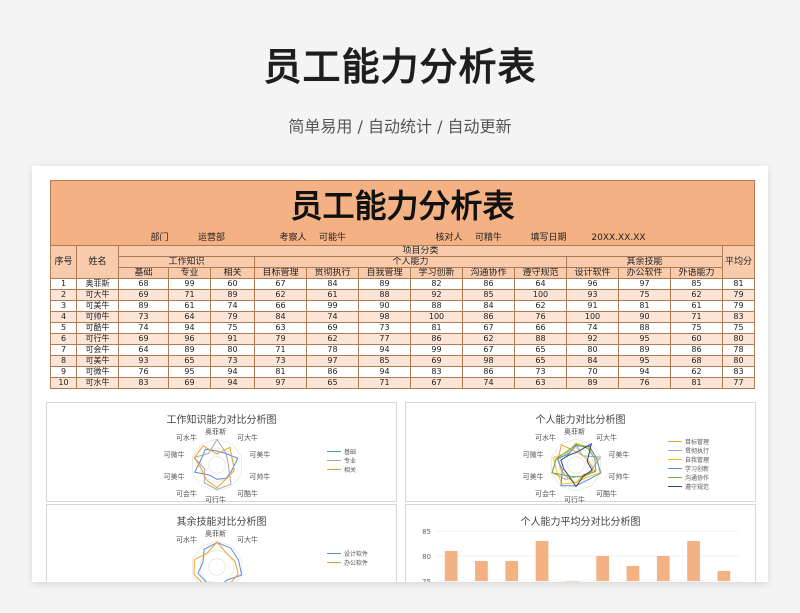 The width and height of the screenshot is (800, 613). Describe the element at coordinates (143, 273) in the screenshot. I see `column-header: 基础` at that location.